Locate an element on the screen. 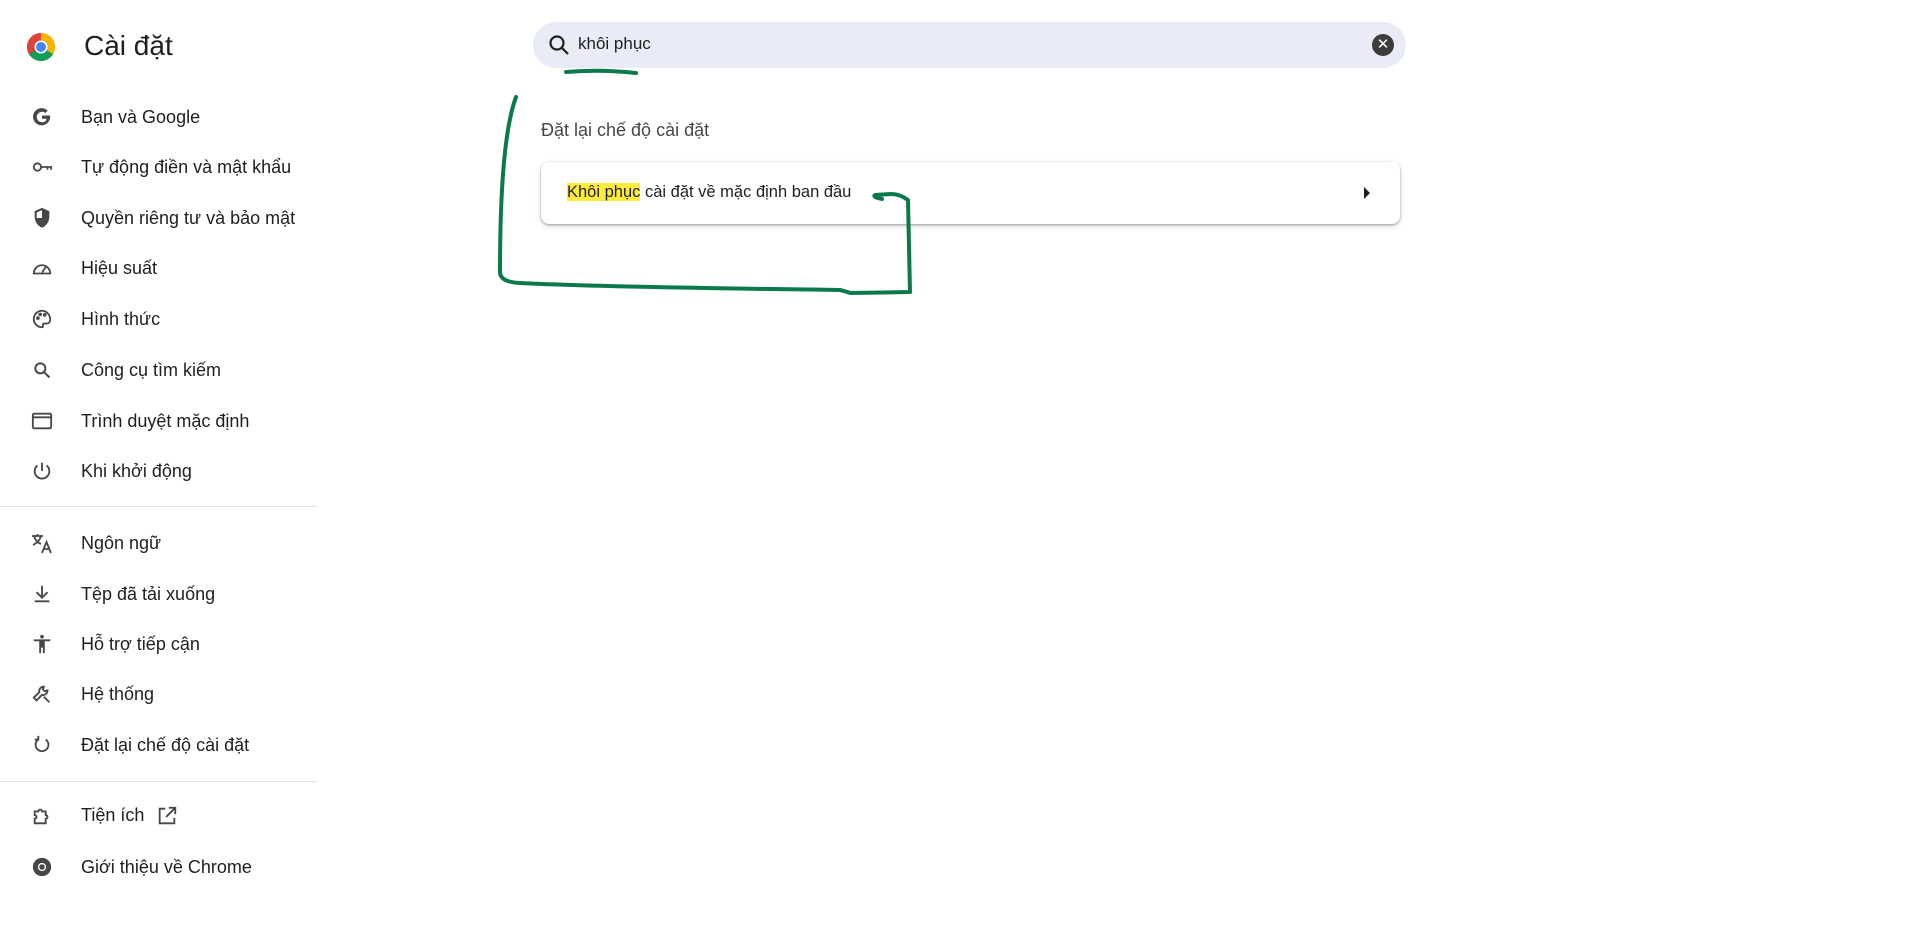  sidebar-item-label: Hiệu suất is located at coordinates (119, 267).